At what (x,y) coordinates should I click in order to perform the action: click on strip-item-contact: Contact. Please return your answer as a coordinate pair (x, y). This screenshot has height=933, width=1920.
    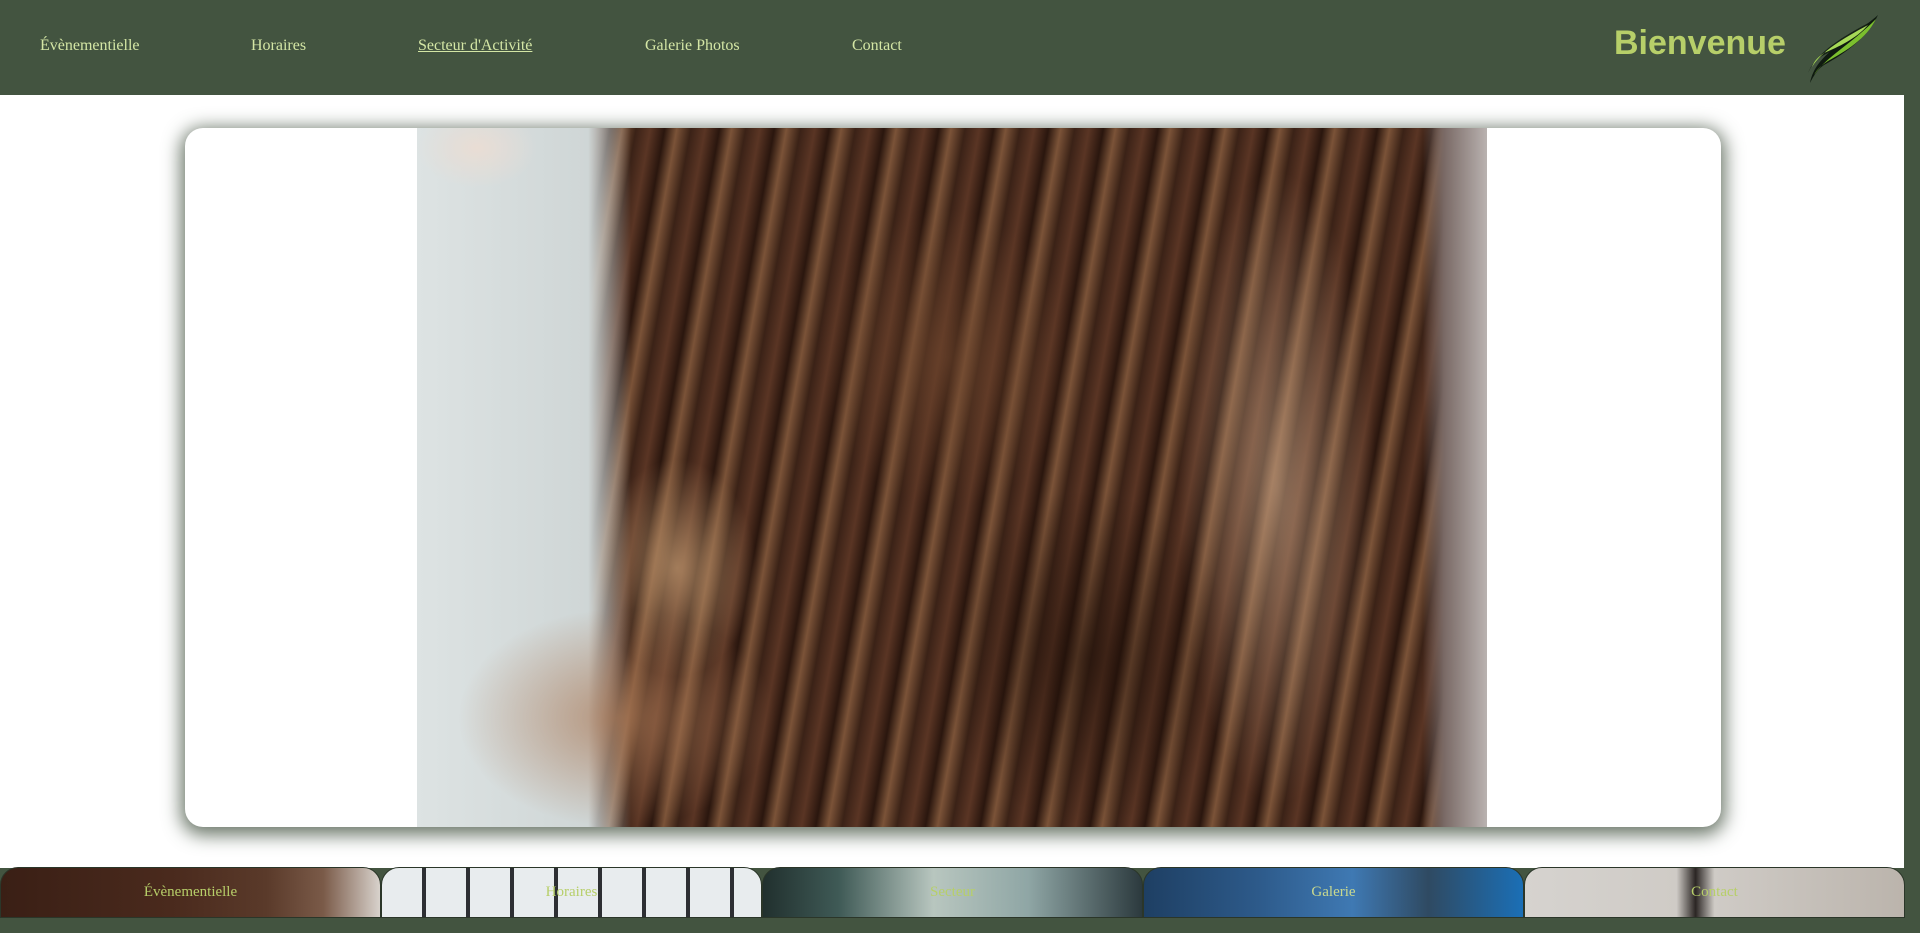
    Looking at the image, I should click on (1714, 892).